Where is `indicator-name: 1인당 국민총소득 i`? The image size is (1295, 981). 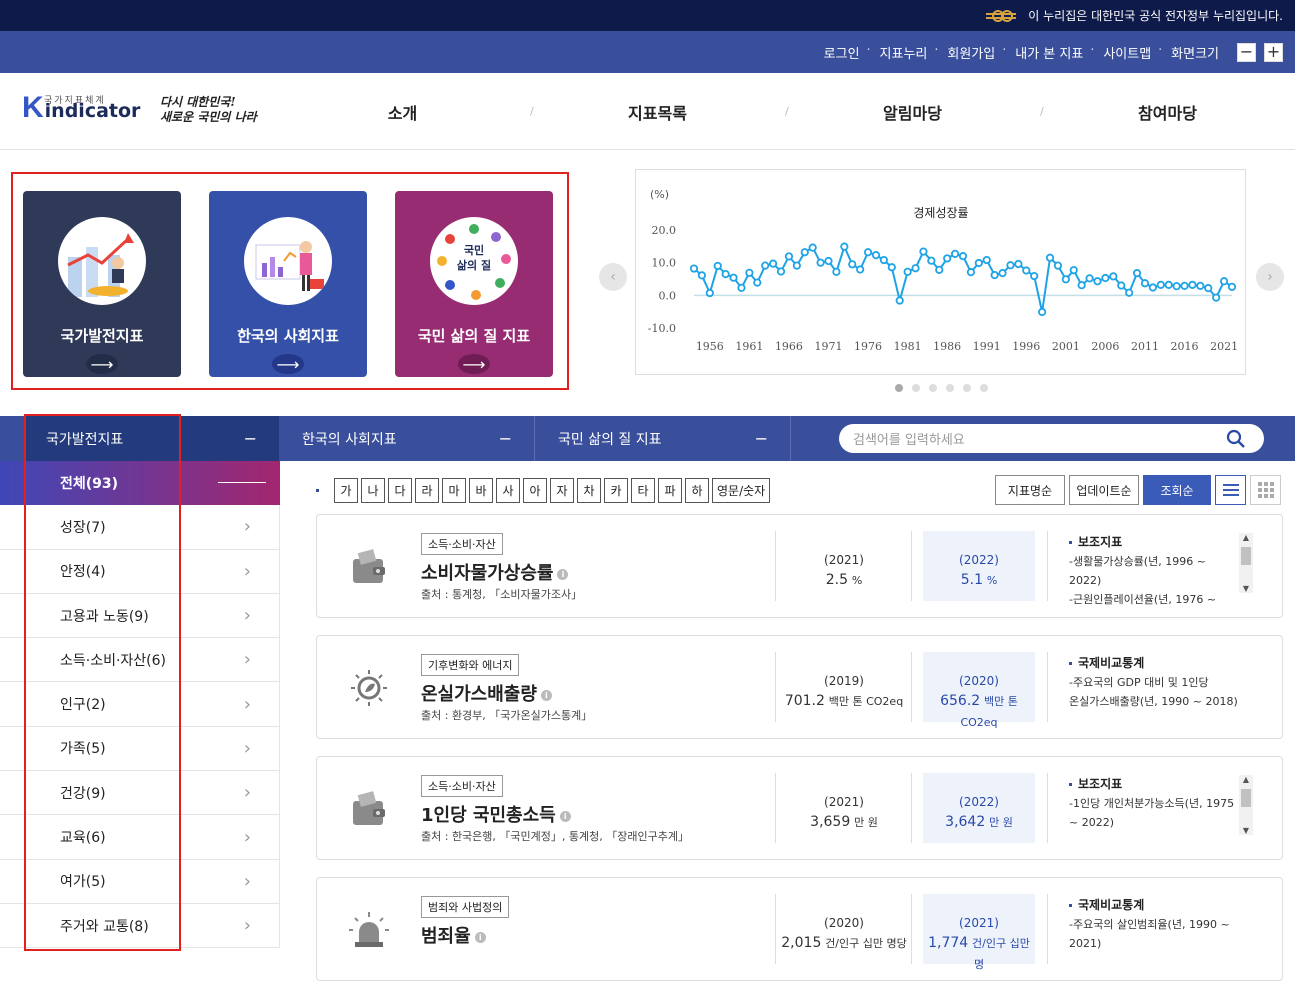
indicator-name: 1인당 국민총소득 i is located at coordinates (496, 814).